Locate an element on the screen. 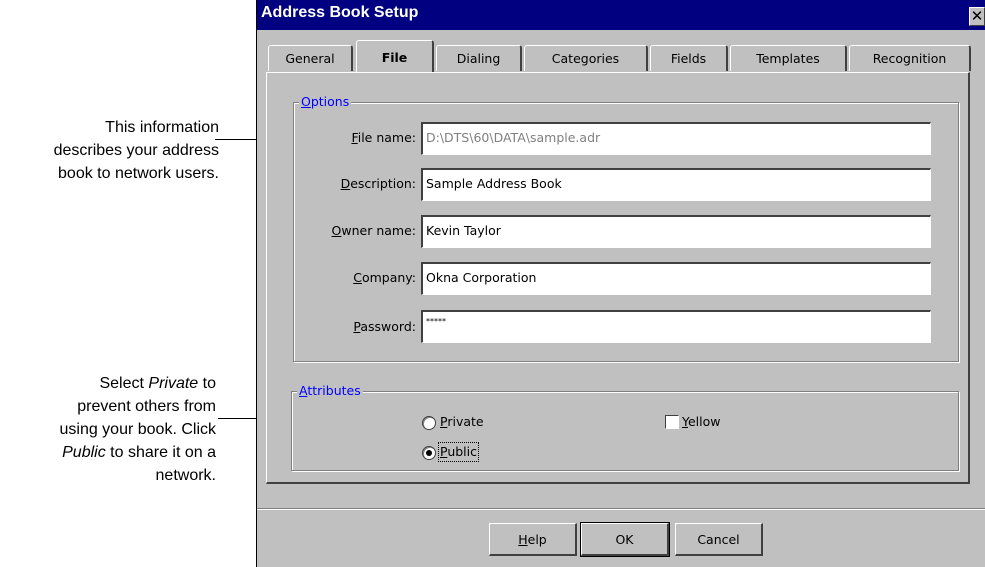 The height and width of the screenshot is (567, 985). close-icon: ✕ is located at coordinates (977, 16).